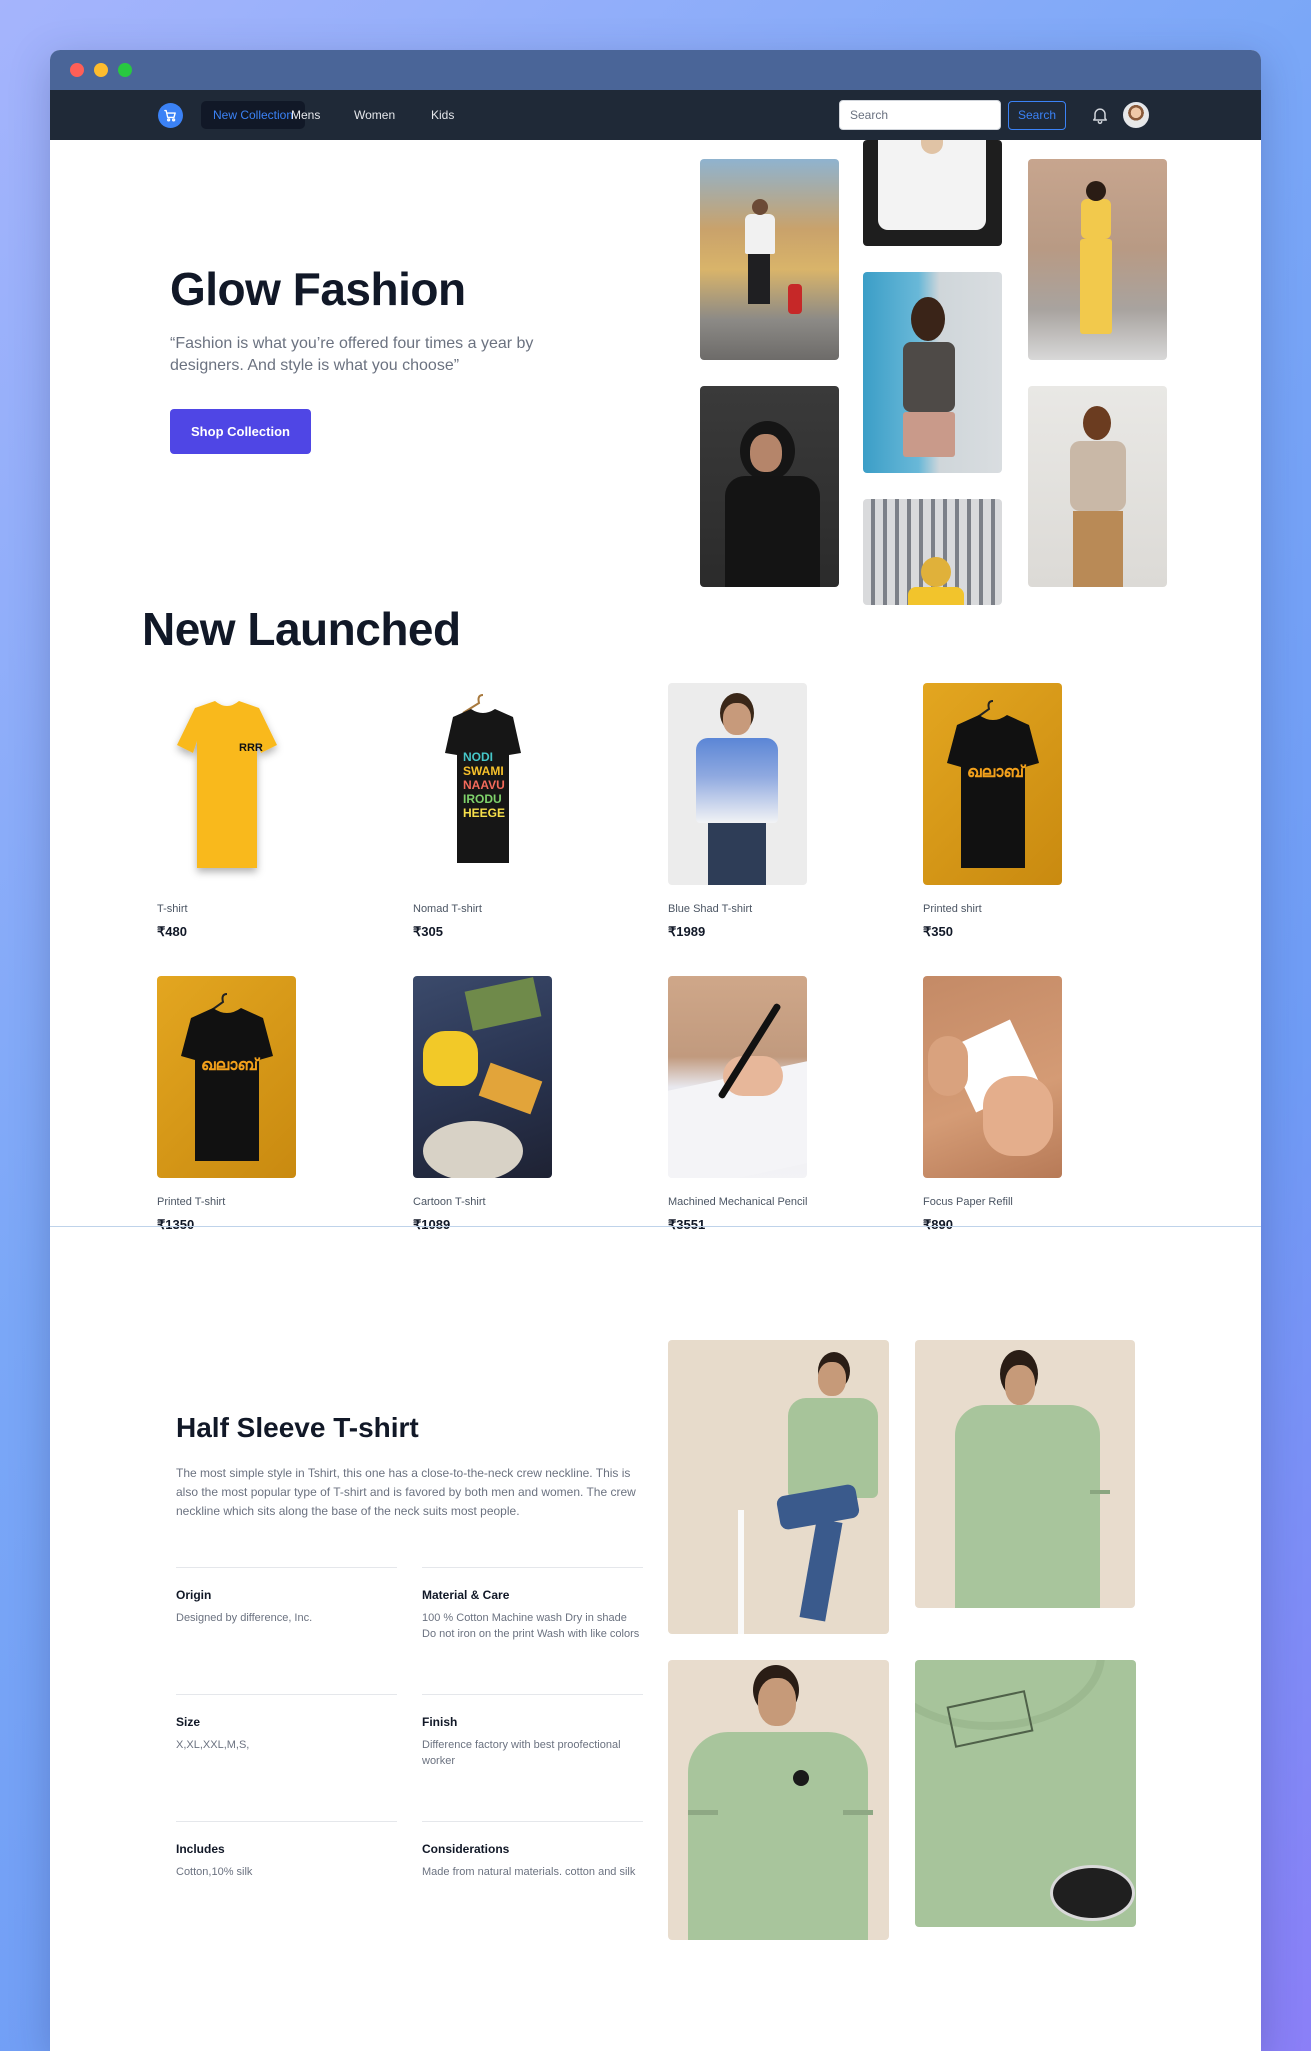  I want to click on product-image-mechanical-pencil, so click(737, 1077).